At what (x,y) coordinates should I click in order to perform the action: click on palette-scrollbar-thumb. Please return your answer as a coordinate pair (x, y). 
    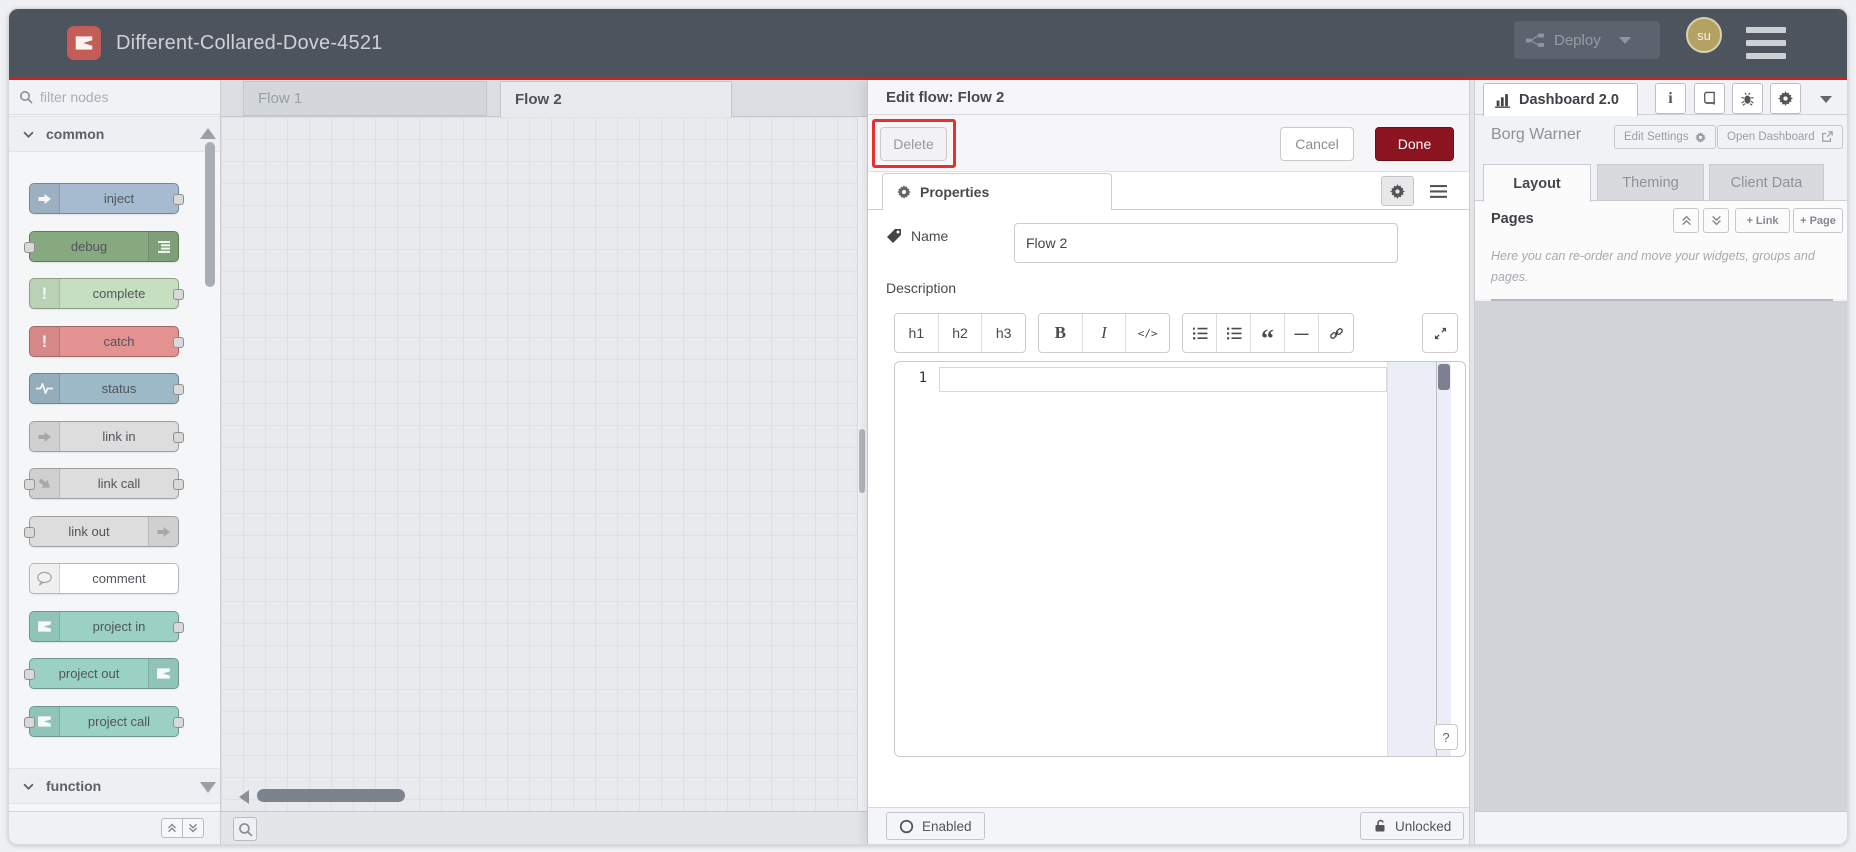
    Looking at the image, I should click on (210, 214).